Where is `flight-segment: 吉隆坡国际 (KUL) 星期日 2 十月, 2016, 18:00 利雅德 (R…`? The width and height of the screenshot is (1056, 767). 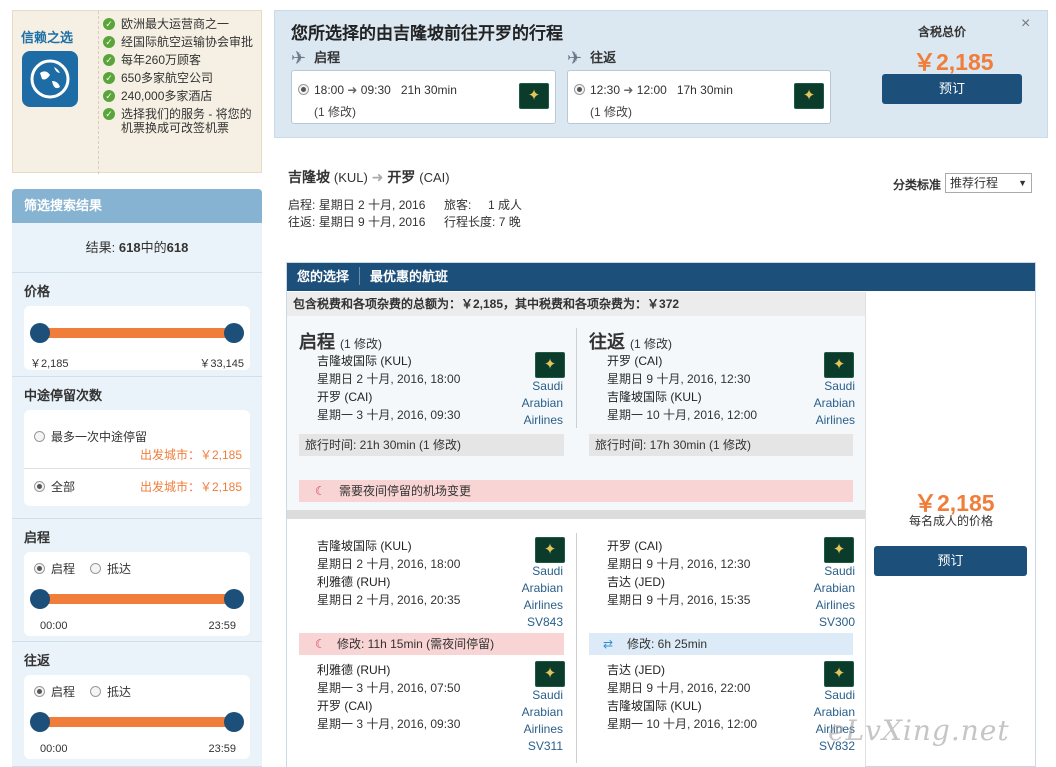 flight-segment: 吉隆坡国际 (KUL) 星期日 2 十月, 2016, 18:00 利雅德 (R… is located at coordinates (389, 573).